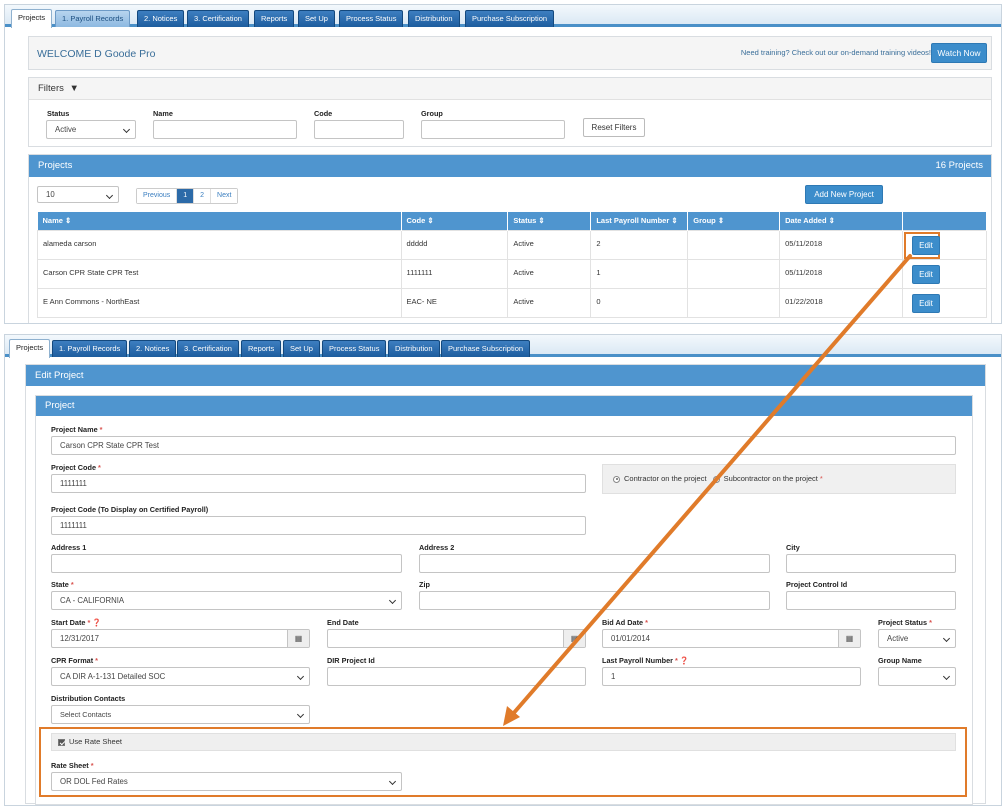  What do you see at coordinates (91, 129) in the screenshot?
I see `status-filter-select: Active` at bounding box center [91, 129].